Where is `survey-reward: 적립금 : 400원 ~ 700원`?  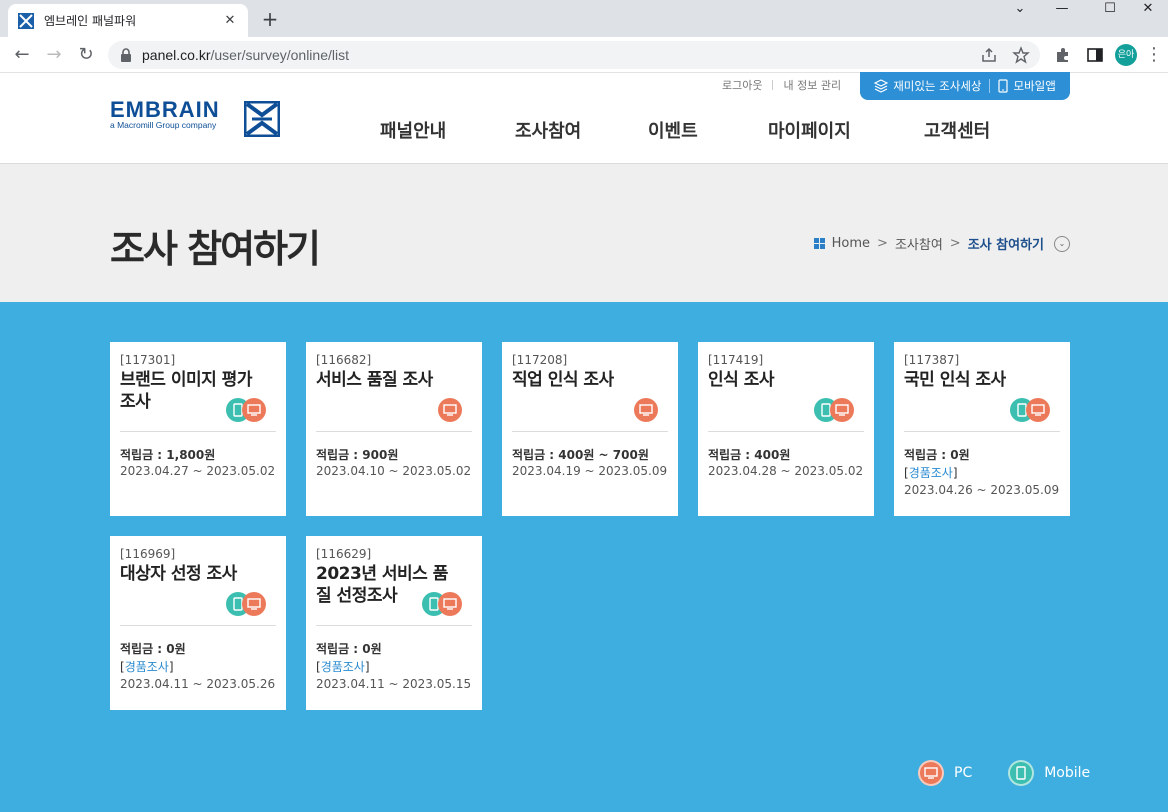
survey-reward: 적립금 : 400원 ~ 700원 is located at coordinates (580, 455).